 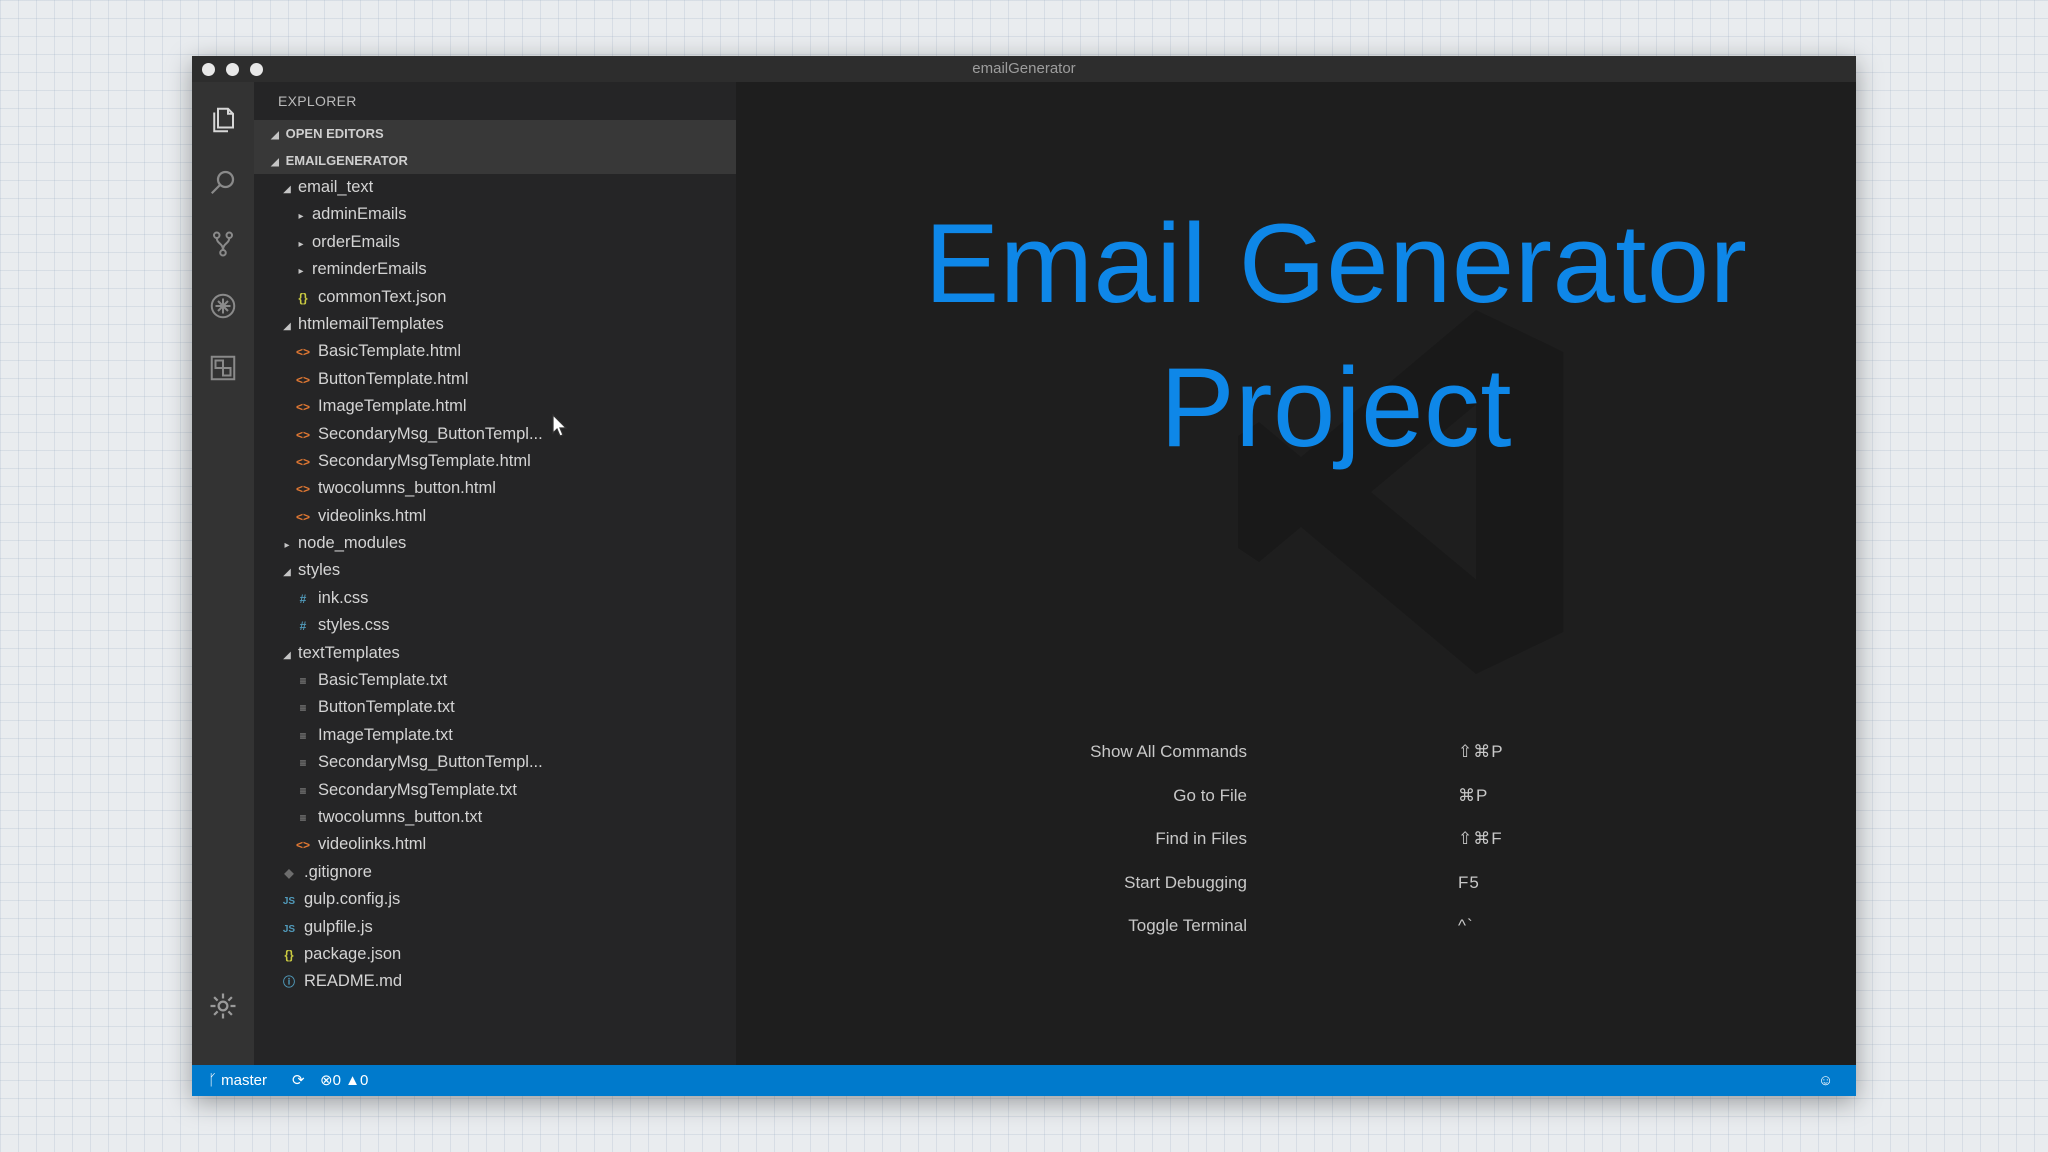 What do you see at coordinates (356, 241) in the screenshot?
I see `tree-item-label: orderEmails` at bounding box center [356, 241].